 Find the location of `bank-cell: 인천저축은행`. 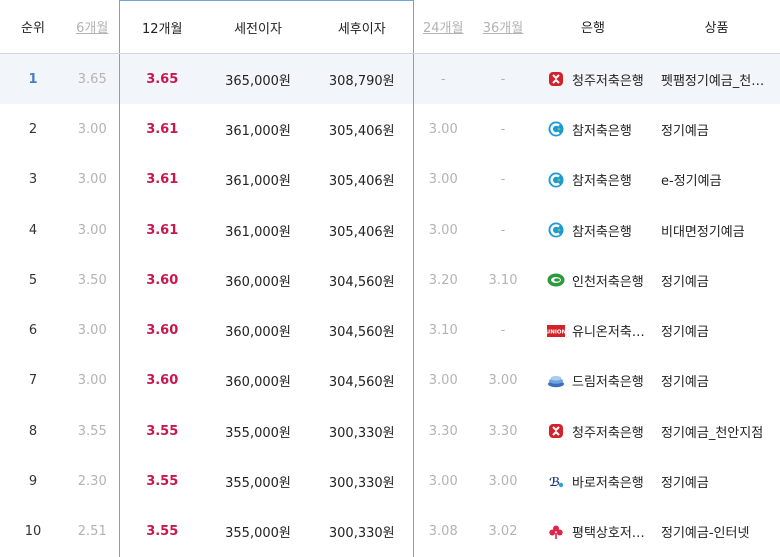

bank-cell: 인천저축은행 is located at coordinates (593, 280).